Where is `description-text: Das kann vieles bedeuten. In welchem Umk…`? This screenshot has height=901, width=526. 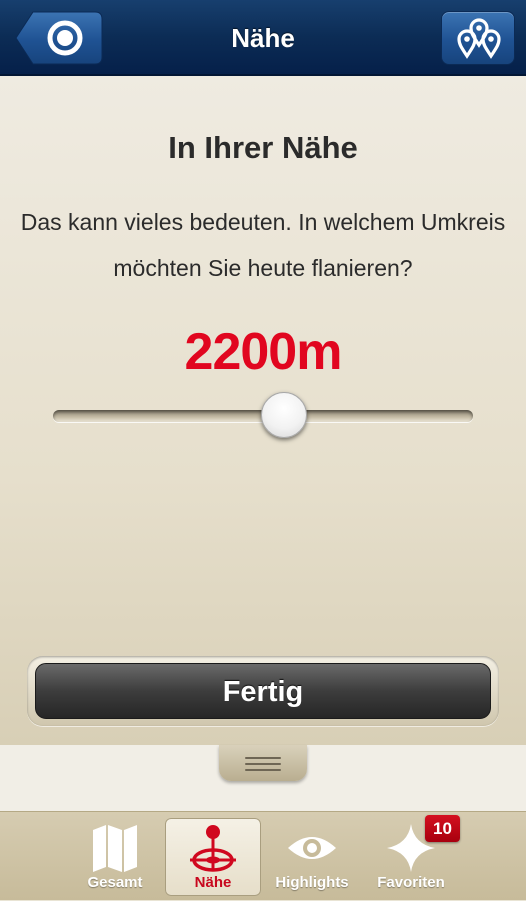 description-text: Das kann vieles bedeuten. In welchem Umk… is located at coordinates (263, 245).